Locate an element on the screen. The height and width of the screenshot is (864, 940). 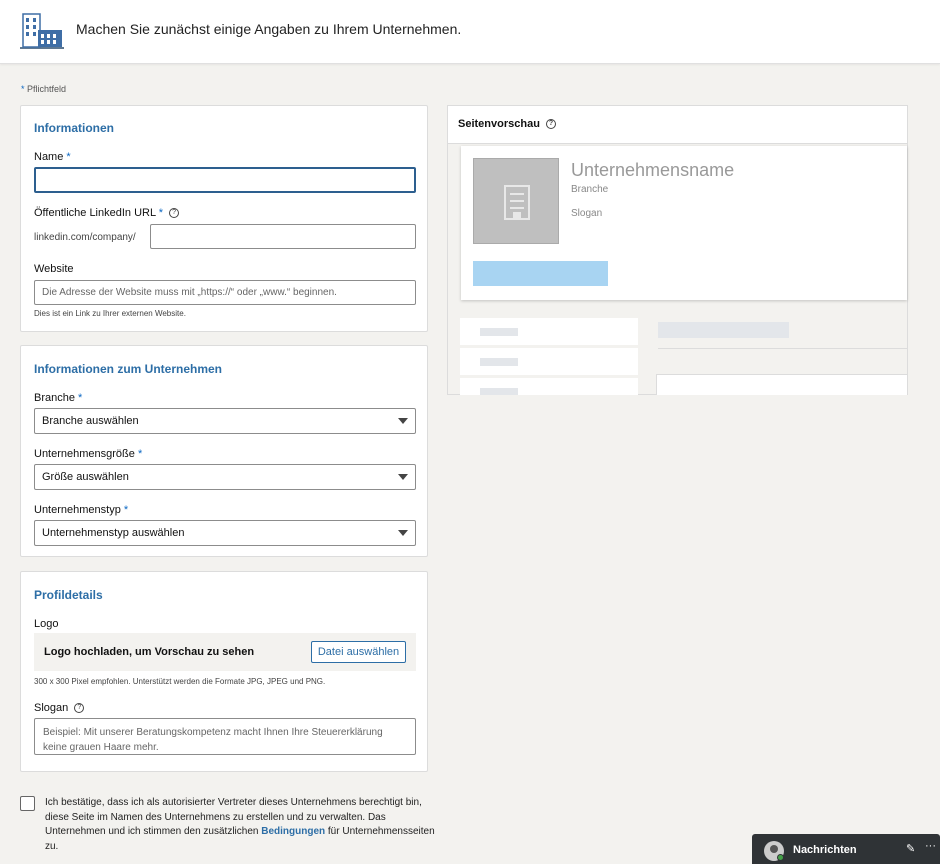
skeleton-divider is located at coordinates (782, 348).